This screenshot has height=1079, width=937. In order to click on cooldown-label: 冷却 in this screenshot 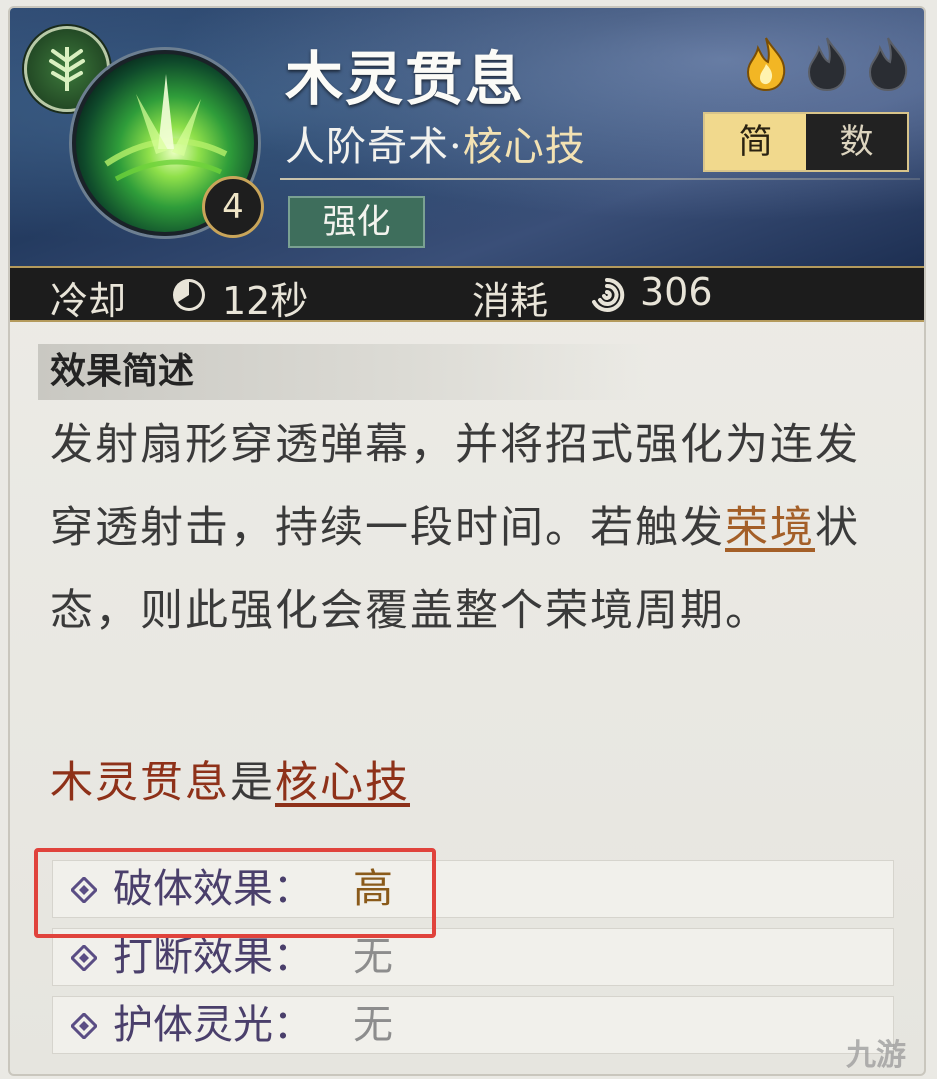, I will do `click(88, 301)`.